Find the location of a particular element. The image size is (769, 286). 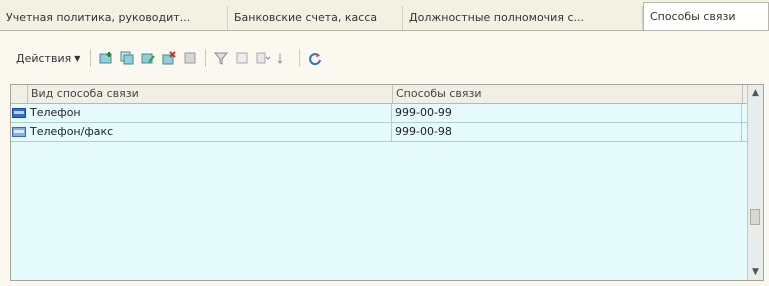

scroll-down-icon: ▼ is located at coordinates (755, 272).